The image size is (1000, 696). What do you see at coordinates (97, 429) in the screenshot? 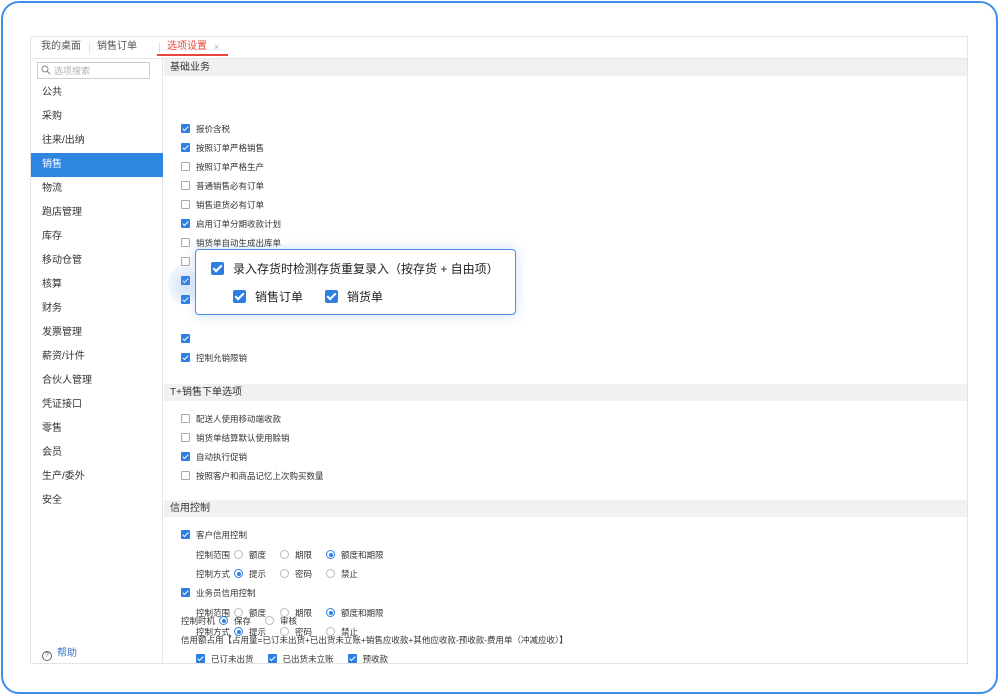
I see `sidebar-item: 零售` at bounding box center [97, 429].